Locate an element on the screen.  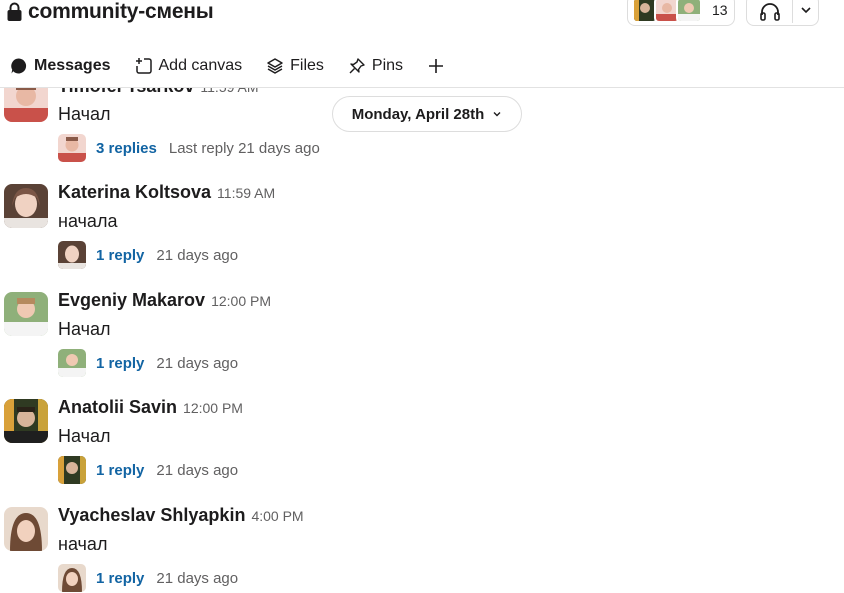
member-count: 13 is located at coordinates (720, 10).